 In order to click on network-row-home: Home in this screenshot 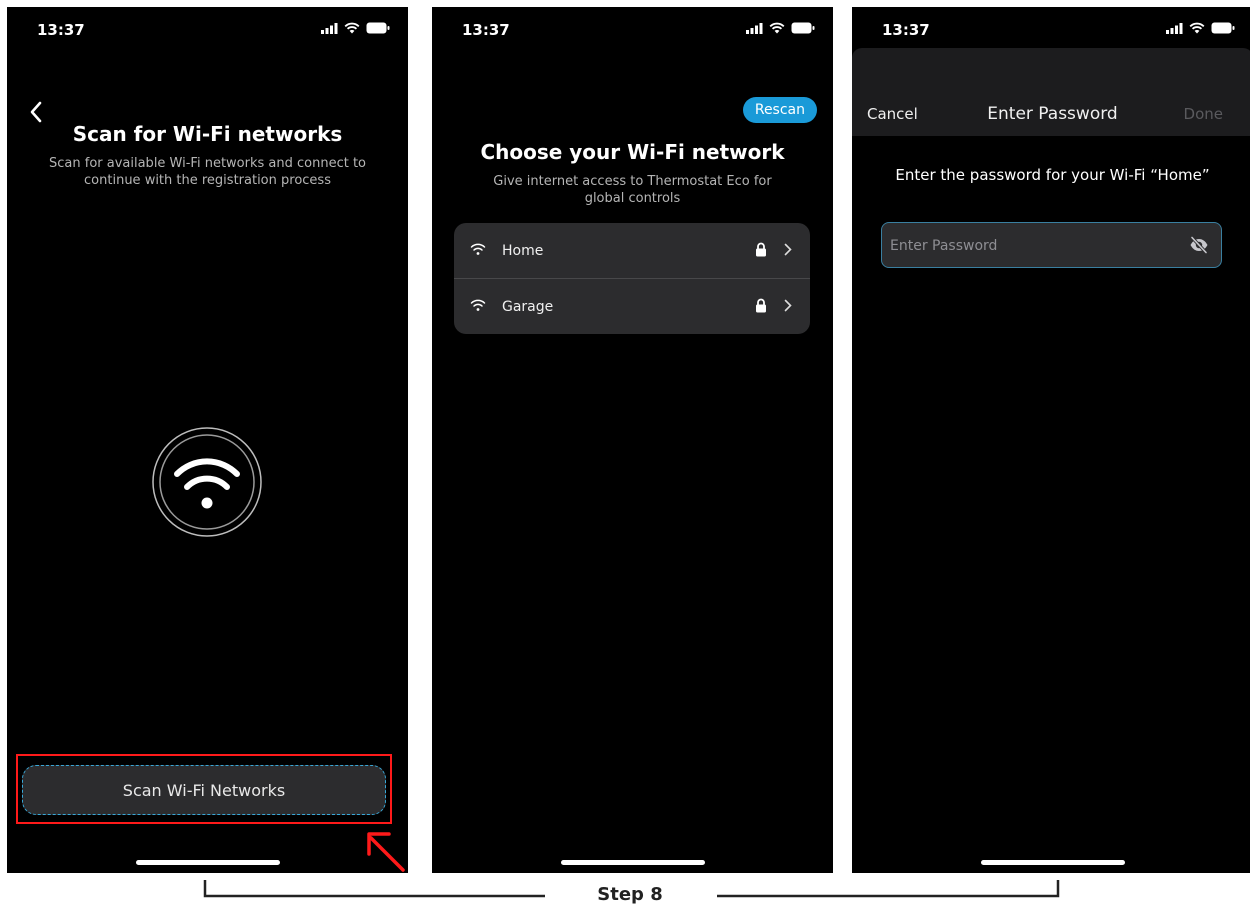, I will do `click(632, 250)`.